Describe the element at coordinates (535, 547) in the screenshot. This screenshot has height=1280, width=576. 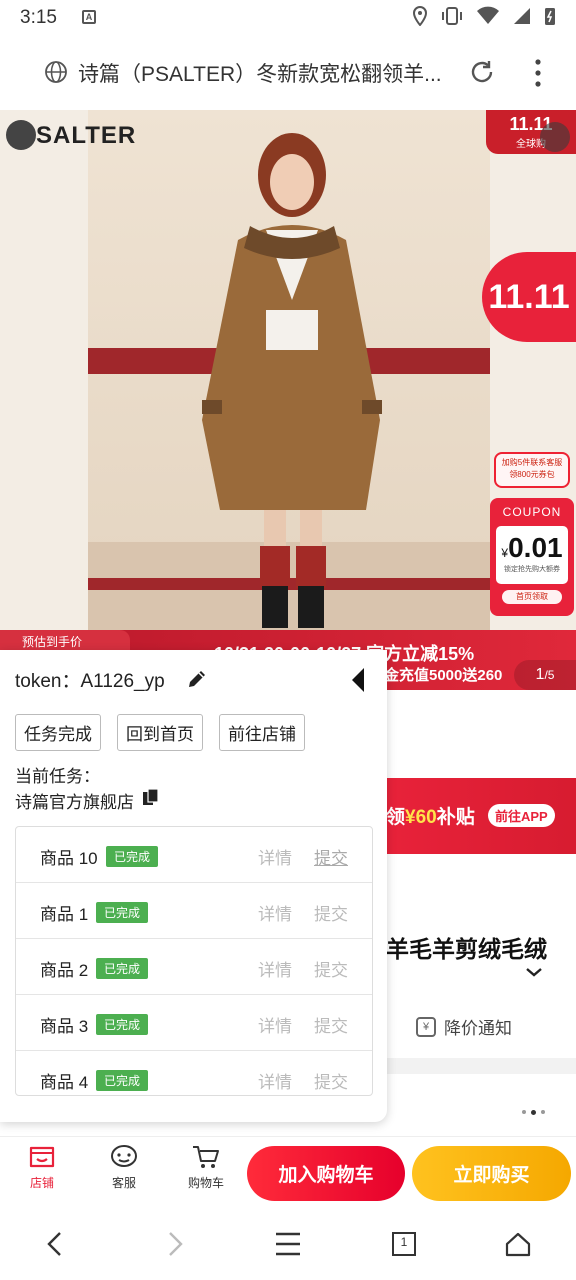
I see `coupon-amount: 0.01` at that location.